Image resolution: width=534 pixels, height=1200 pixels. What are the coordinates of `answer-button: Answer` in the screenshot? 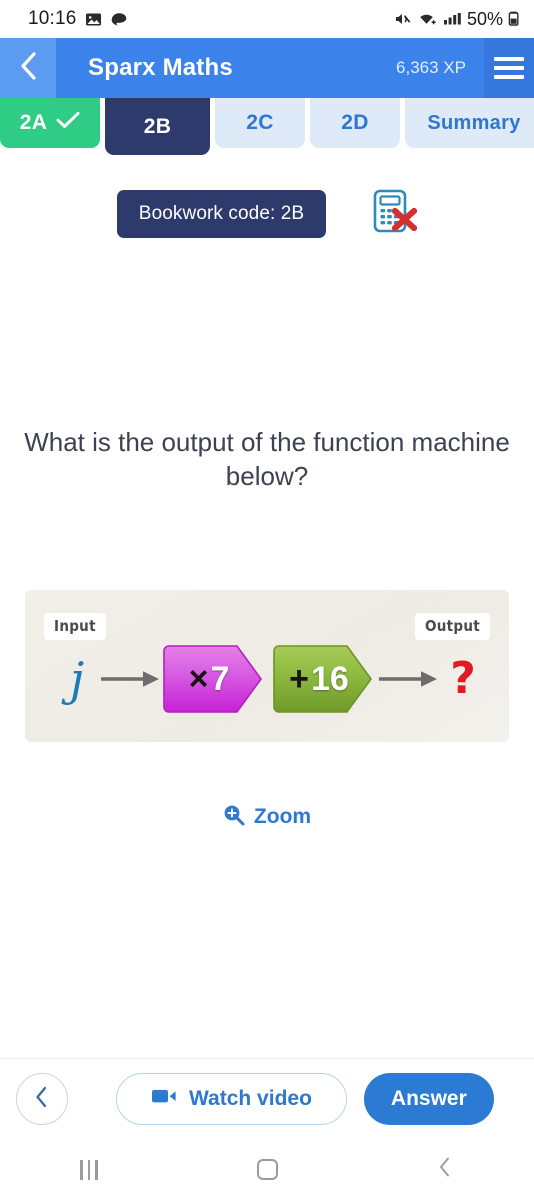 It's located at (428, 1099).